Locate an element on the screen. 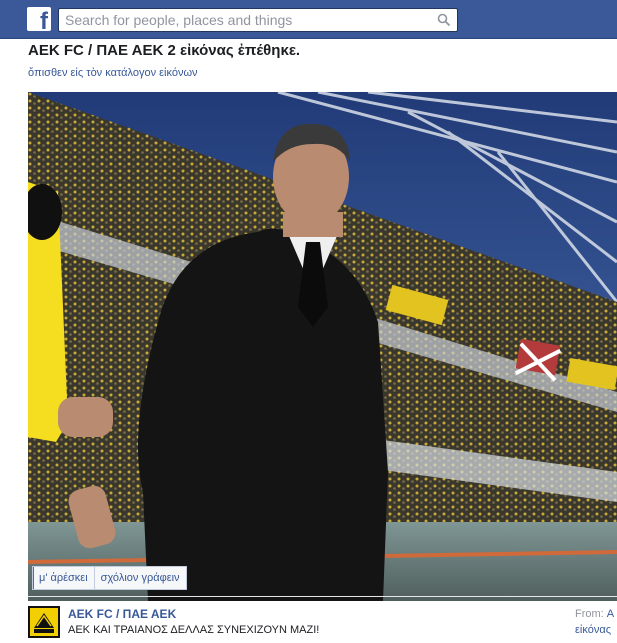 This screenshot has width=617, height=643. search-box is located at coordinates (258, 20).